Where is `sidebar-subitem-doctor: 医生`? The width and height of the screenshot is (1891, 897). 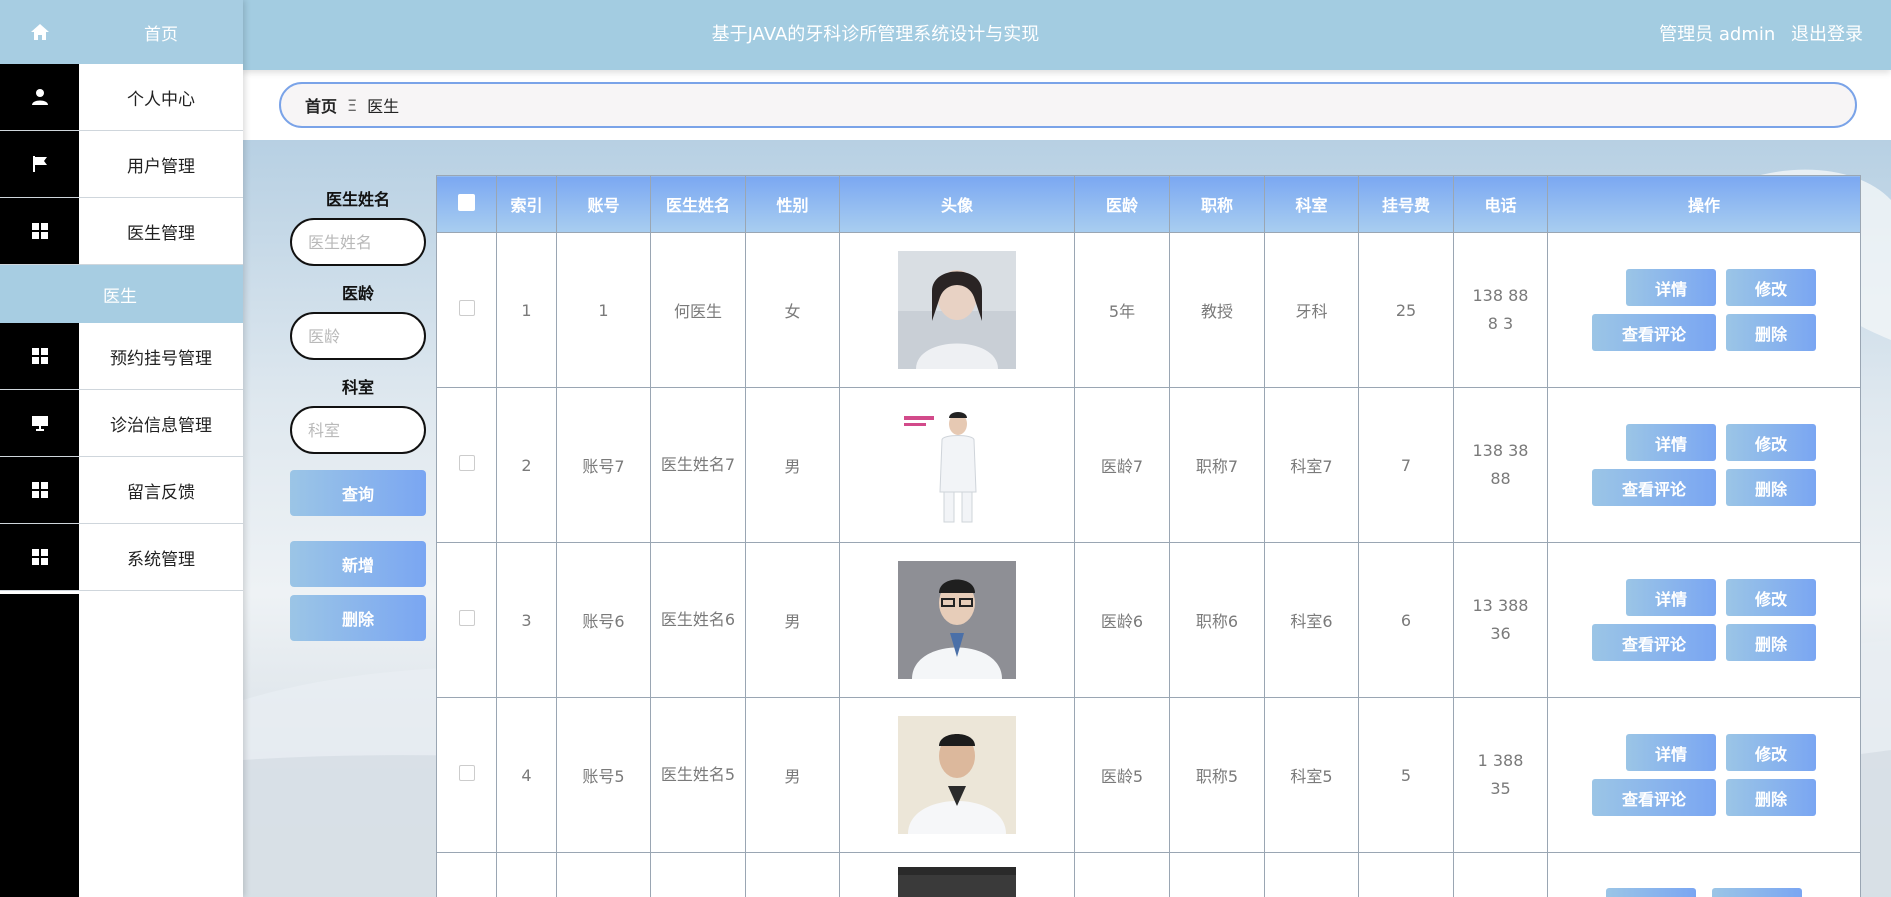
sidebar-subitem-doctor: 医生 is located at coordinates (121, 294).